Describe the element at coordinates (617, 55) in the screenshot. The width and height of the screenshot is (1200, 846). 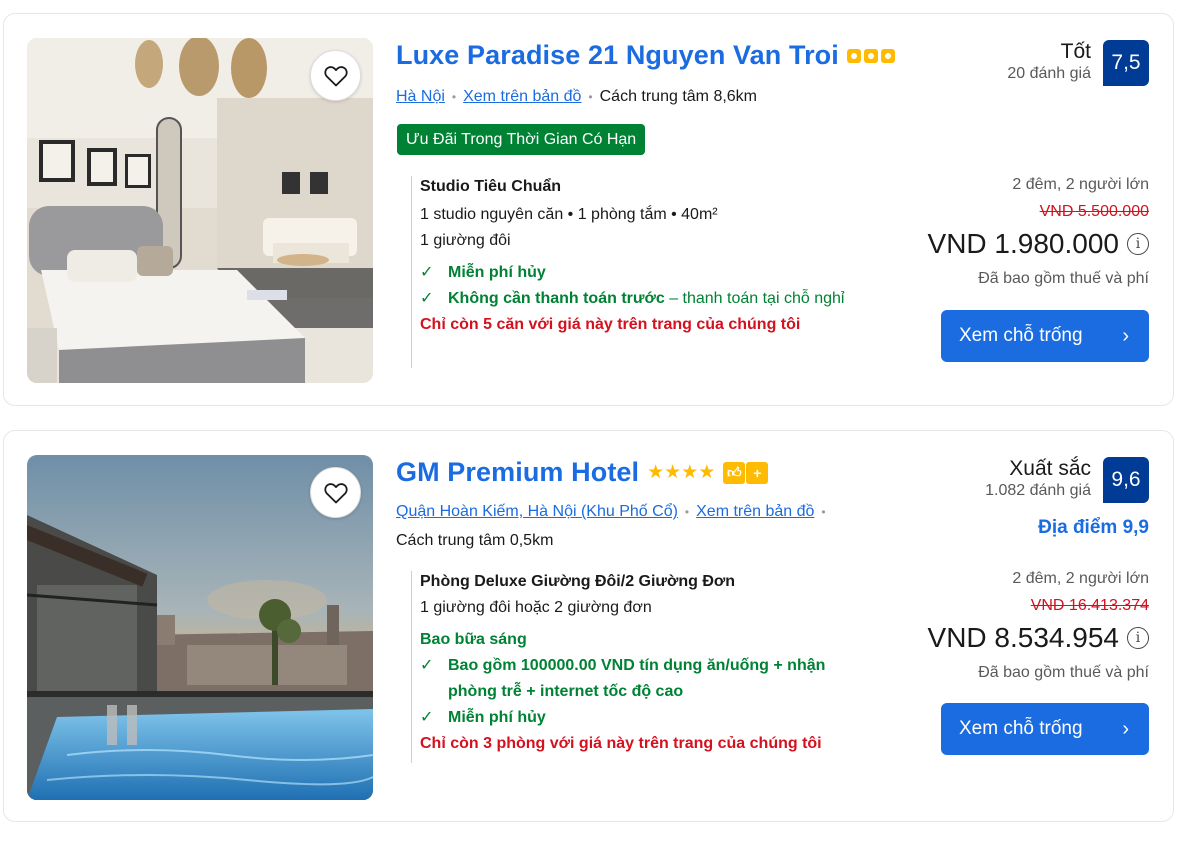
I see `hotel-name-link: Luxe Paradise 21 Nguyen Van Troi` at that location.